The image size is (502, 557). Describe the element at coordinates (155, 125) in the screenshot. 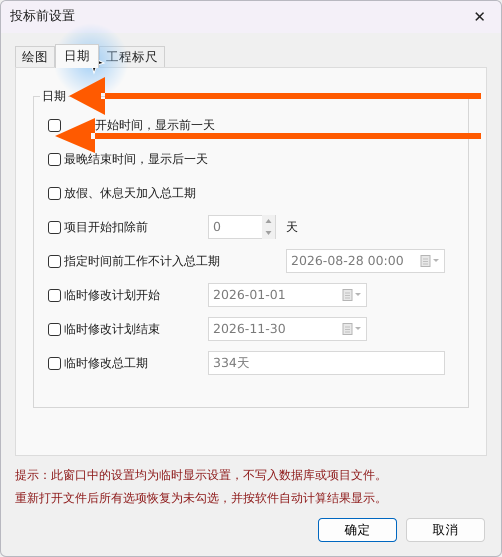

I see `checkbox-label: 开始时间，显示前一天` at that location.